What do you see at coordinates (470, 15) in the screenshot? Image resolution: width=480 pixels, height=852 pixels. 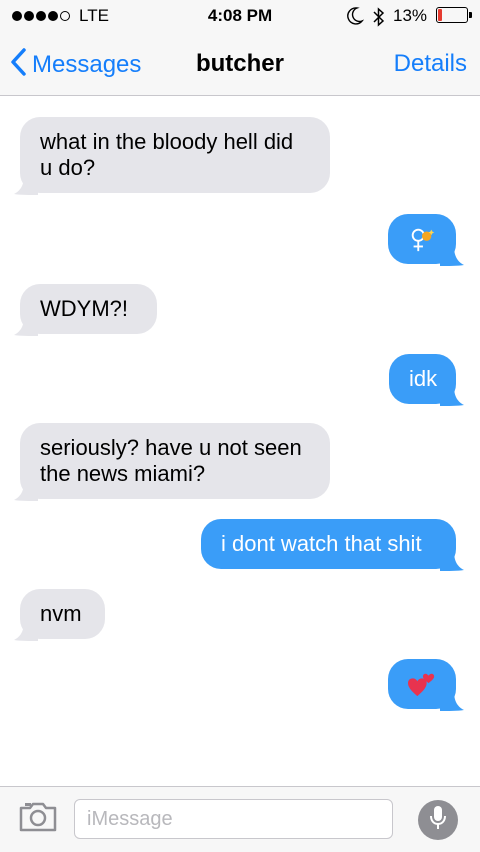 I see `battery-tip` at bounding box center [470, 15].